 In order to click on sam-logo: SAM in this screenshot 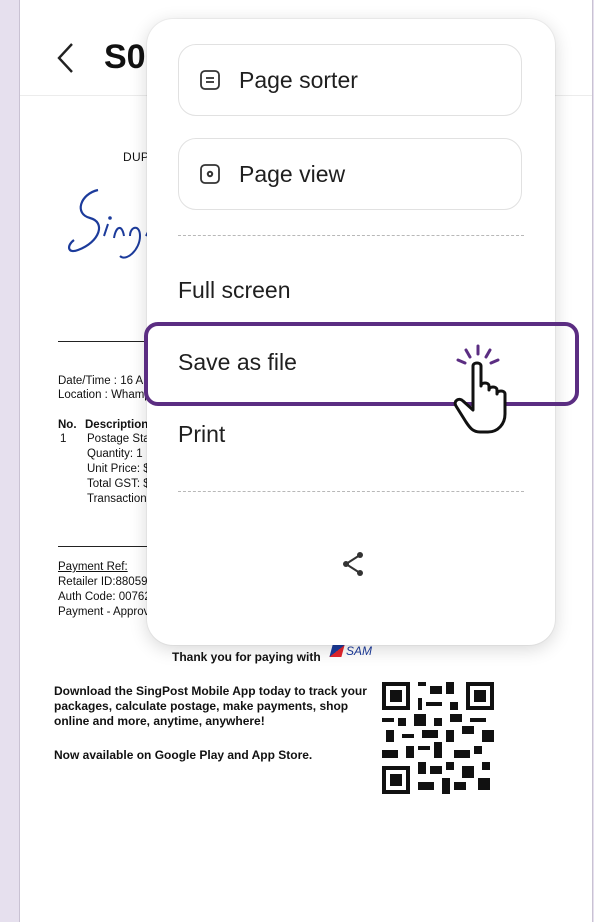, I will do `click(351, 651)`.